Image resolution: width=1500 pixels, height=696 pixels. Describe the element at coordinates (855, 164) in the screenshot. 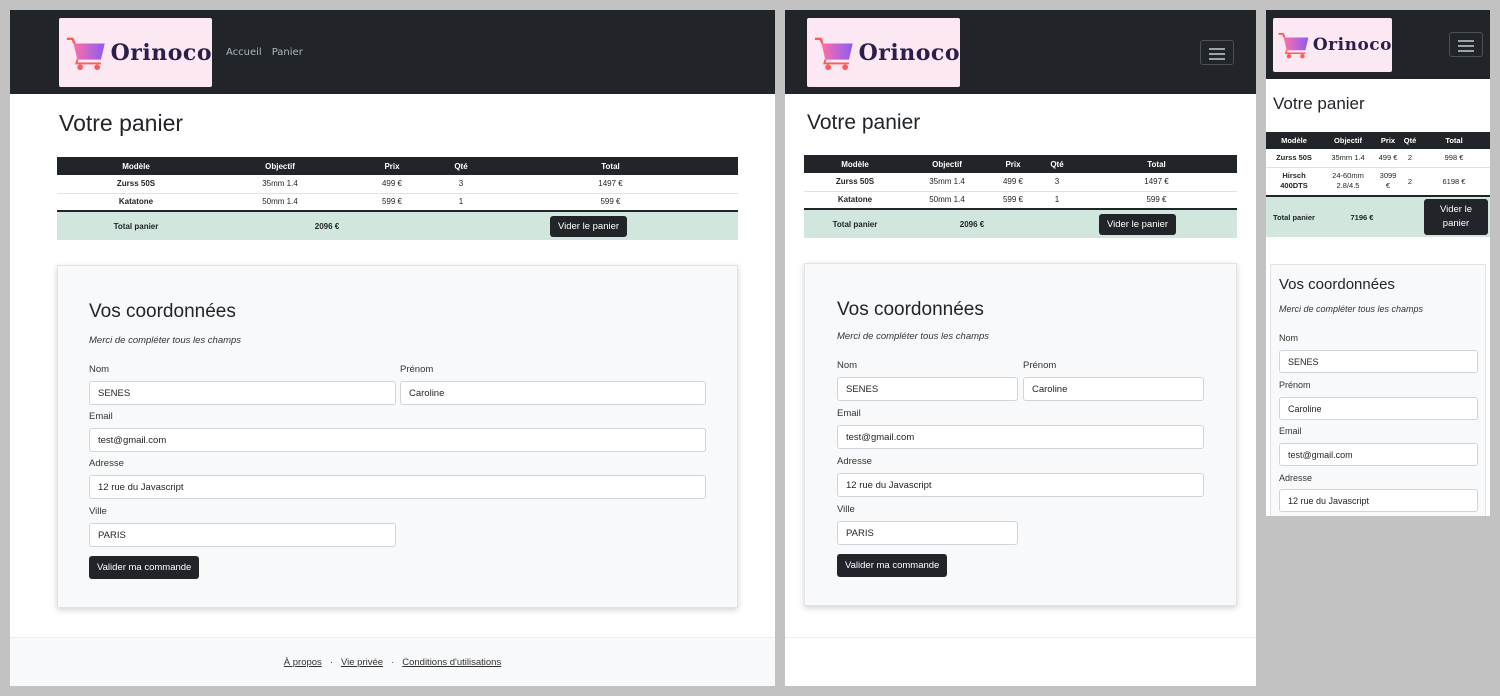

I see `col-model: Modèle` at that location.